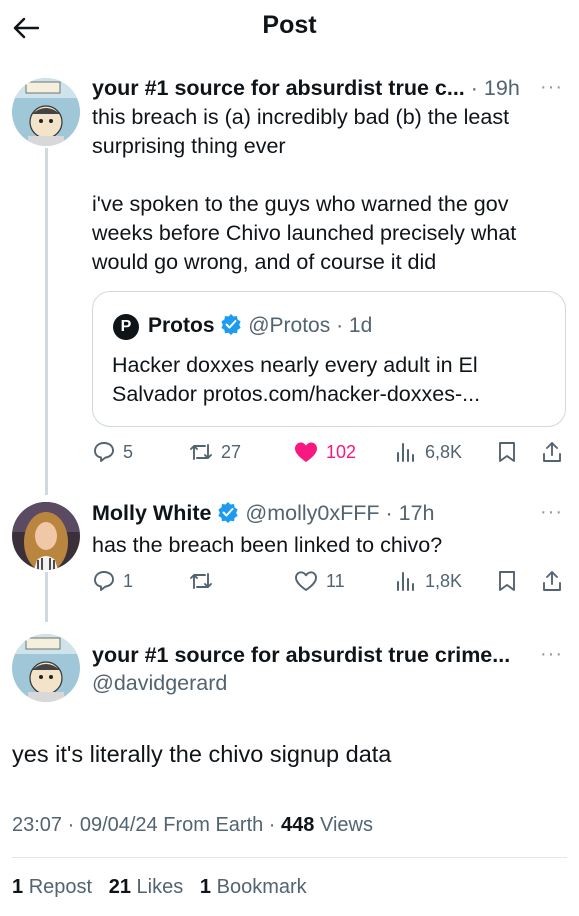 The image size is (579, 916). Describe the element at coordinates (128, 580) in the screenshot. I see `reply-count: 1` at that location.